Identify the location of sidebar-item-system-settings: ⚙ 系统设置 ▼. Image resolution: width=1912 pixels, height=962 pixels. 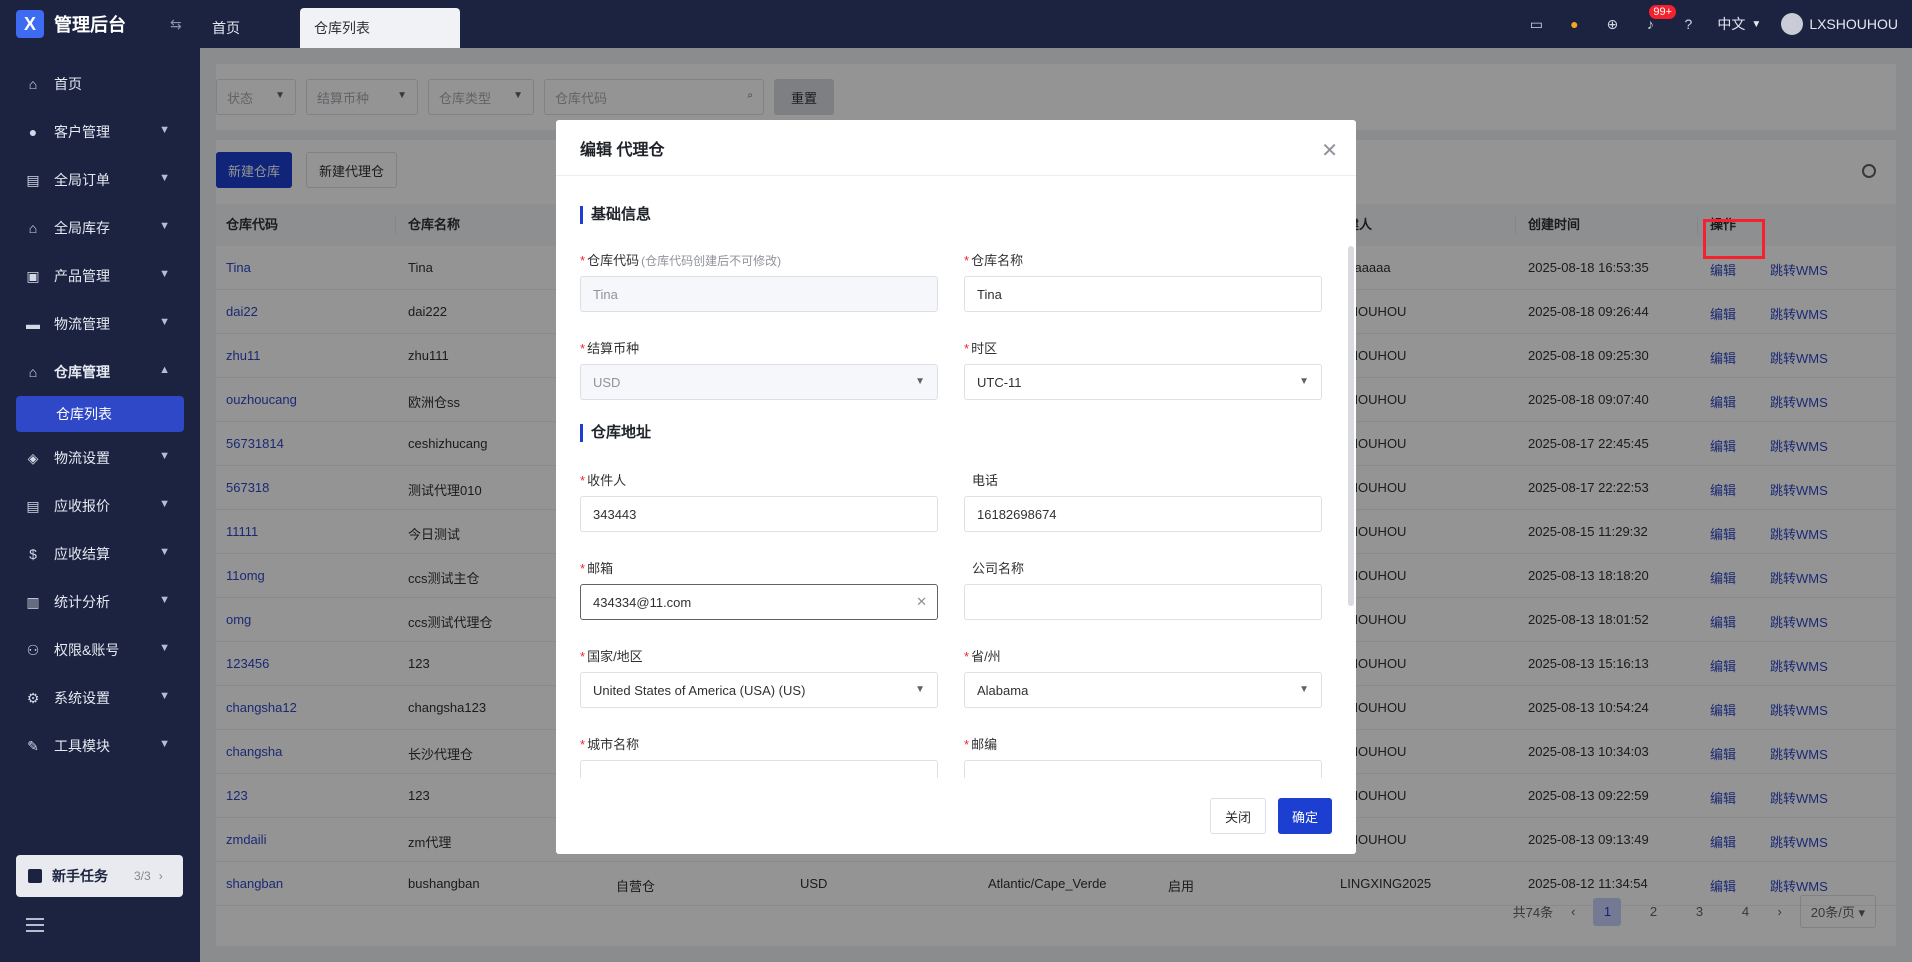
(100, 698).